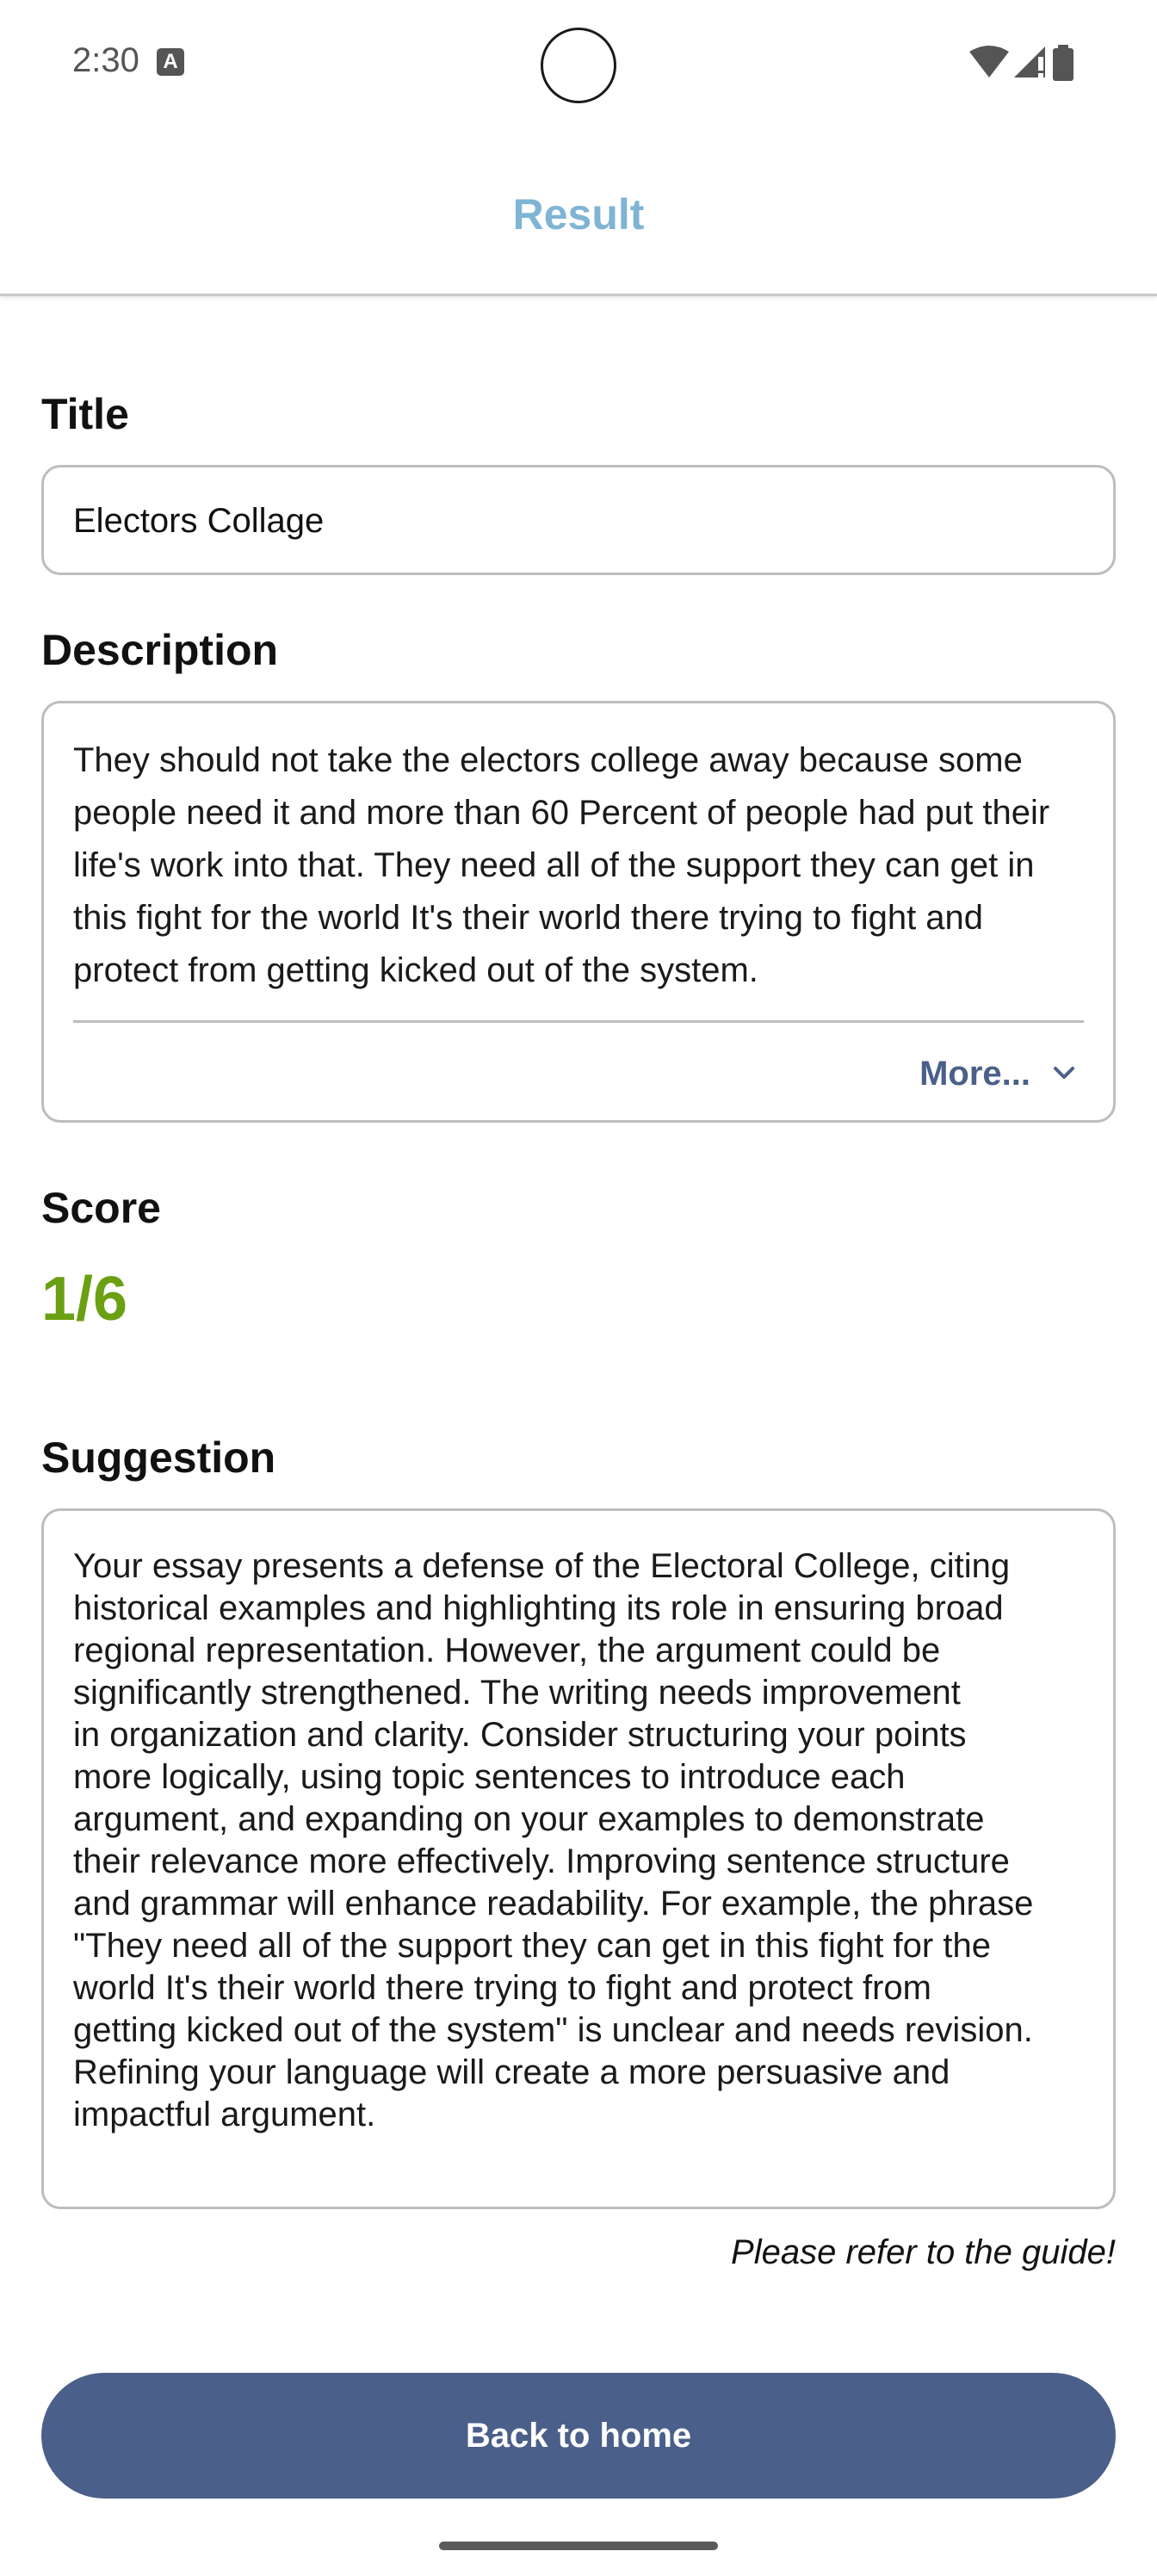  What do you see at coordinates (84, 1299) in the screenshot?
I see `score-value: 1/6` at bounding box center [84, 1299].